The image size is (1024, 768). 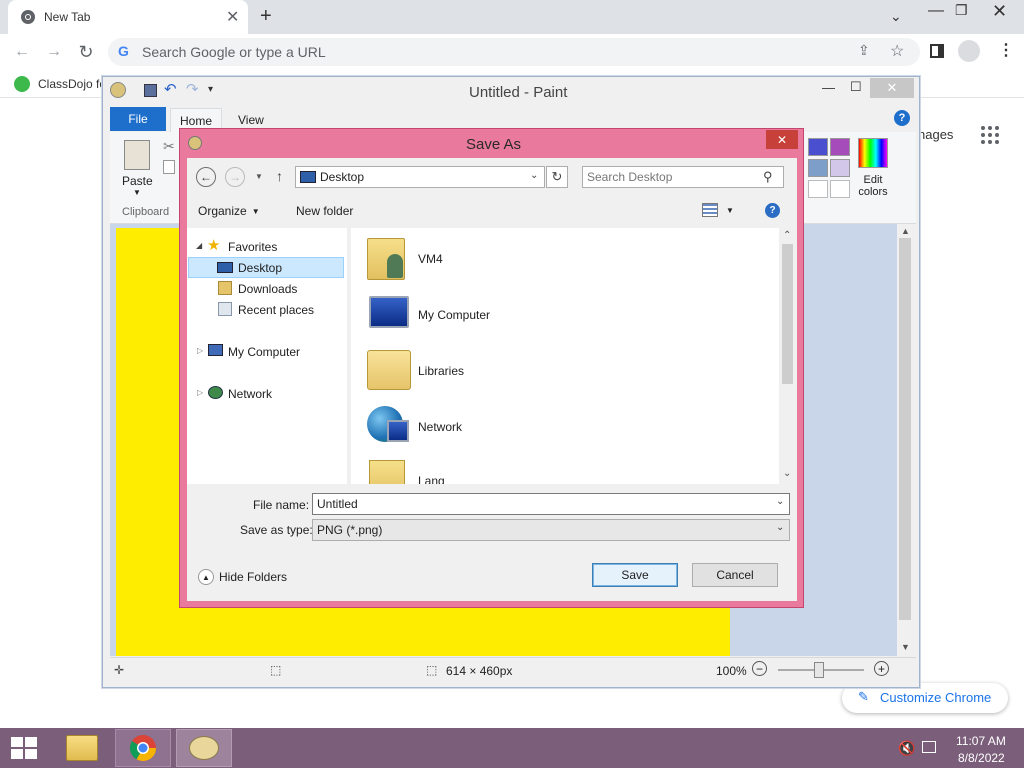 I want to click on refresh-icon: ↻, so click(x=557, y=177).